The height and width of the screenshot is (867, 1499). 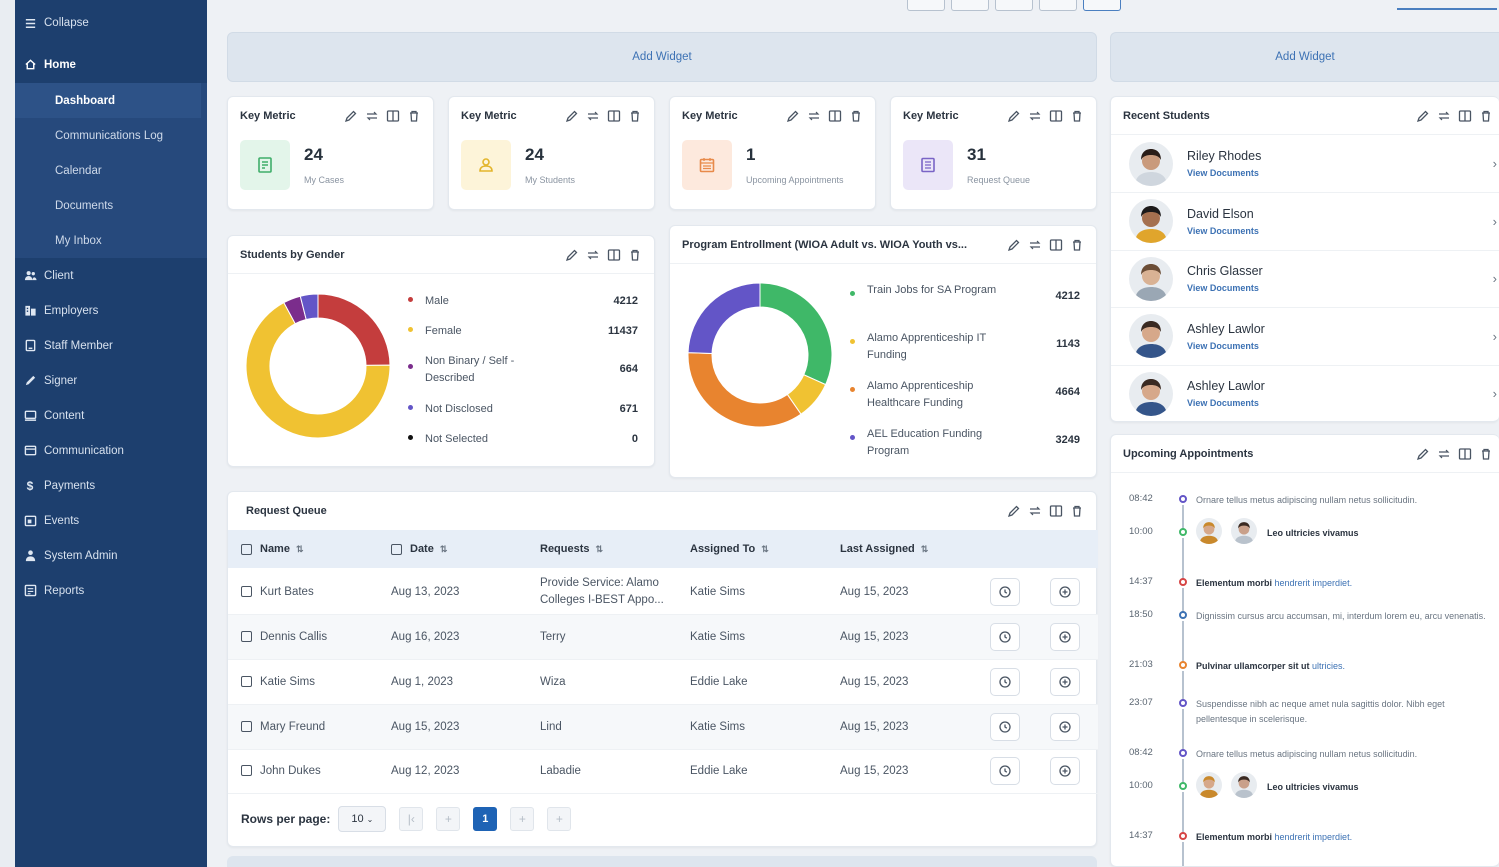 What do you see at coordinates (111, 205) in the screenshot?
I see `sidebar-item-documents: Documents` at bounding box center [111, 205].